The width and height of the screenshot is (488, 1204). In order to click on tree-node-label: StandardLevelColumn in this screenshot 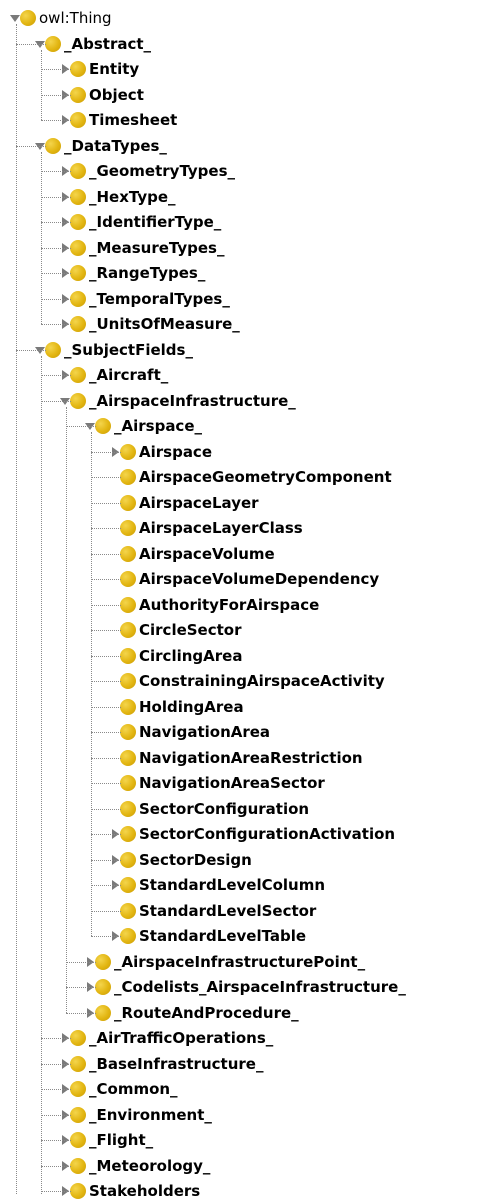, I will do `click(232, 885)`.